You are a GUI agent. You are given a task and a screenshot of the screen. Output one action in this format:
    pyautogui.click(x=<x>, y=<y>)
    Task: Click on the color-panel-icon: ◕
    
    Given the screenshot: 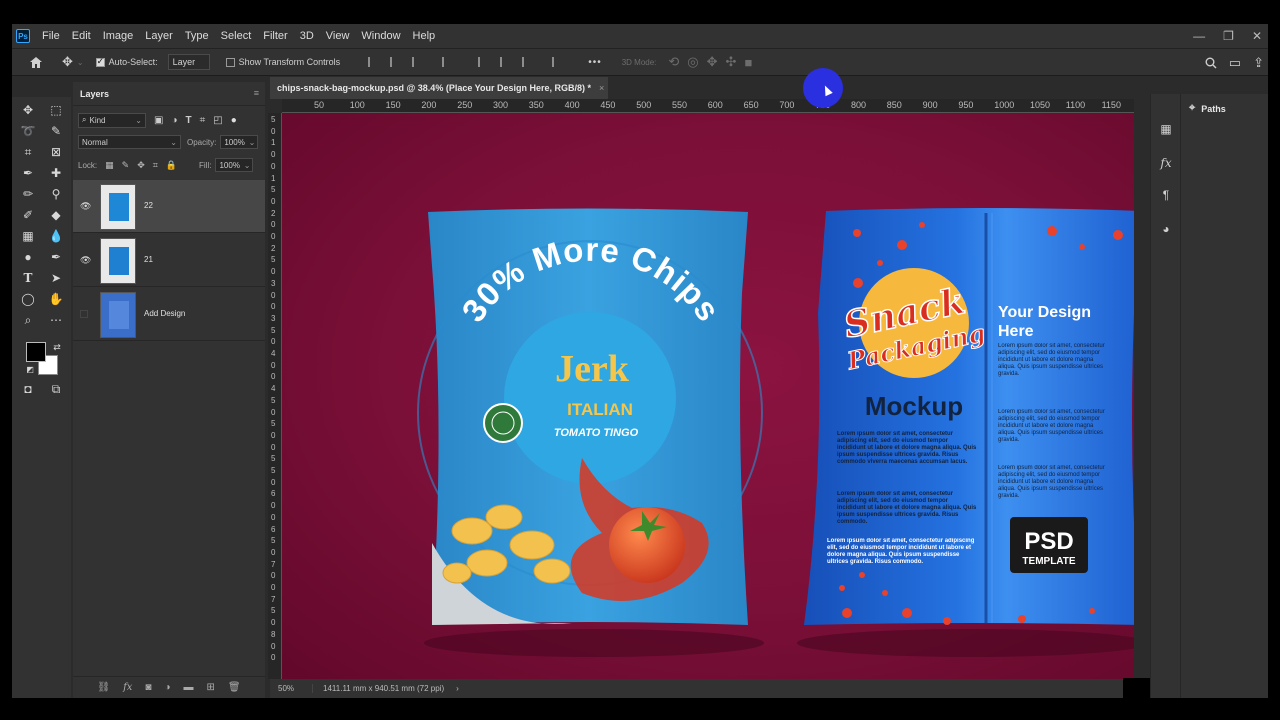 What is the action you would take?
    pyautogui.click(x=1166, y=229)
    